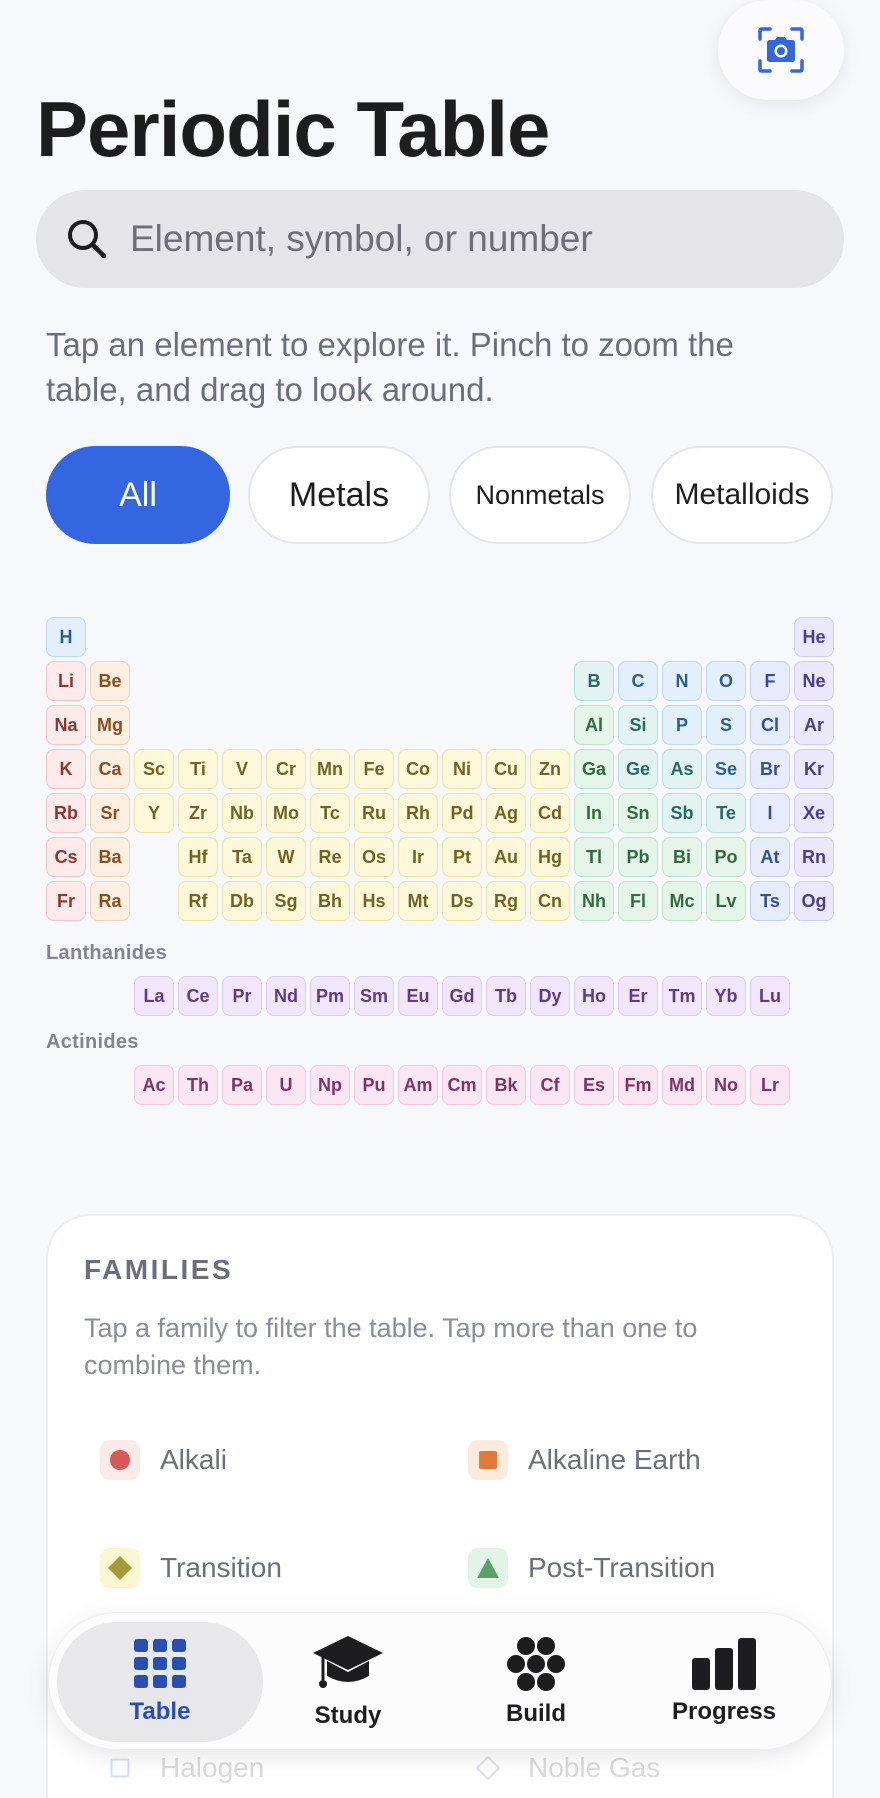 This screenshot has height=1798, width=880. What do you see at coordinates (638, 681) in the screenshot?
I see `element-c: C` at bounding box center [638, 681].